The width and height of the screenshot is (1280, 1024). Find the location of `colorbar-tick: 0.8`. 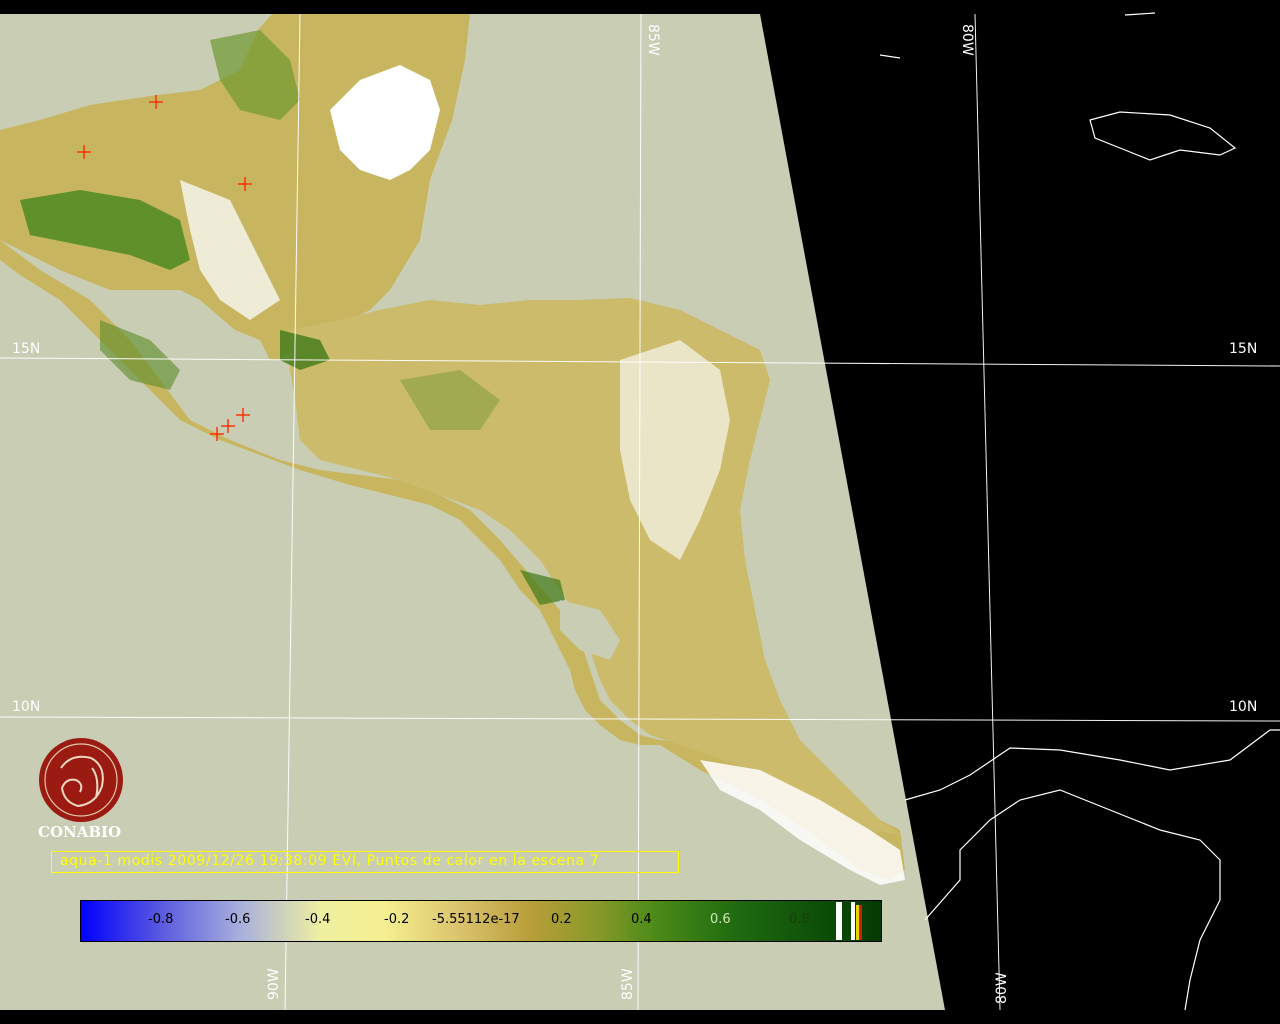

colorbar-tick: 0.8 is located at coordinates (799, 919).